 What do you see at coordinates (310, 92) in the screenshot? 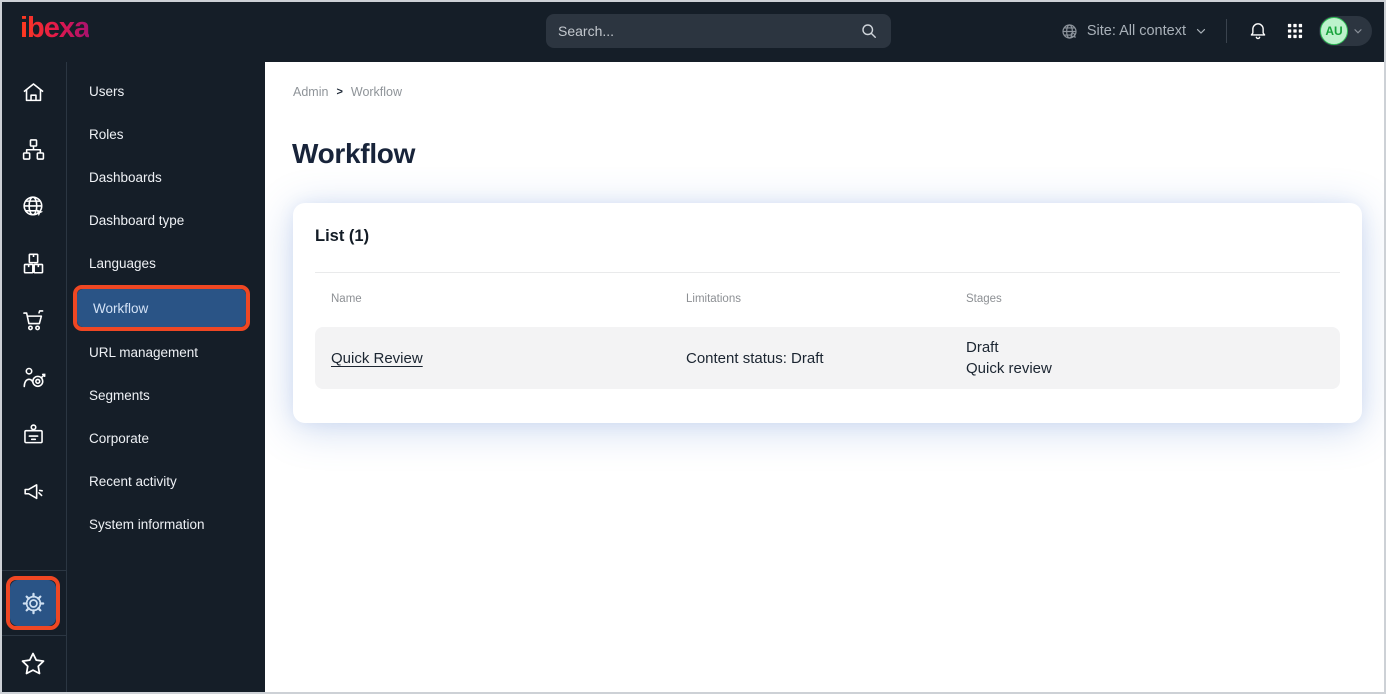
I see `breadcrumb-admin: Admin` at bounding box center [310, 92].